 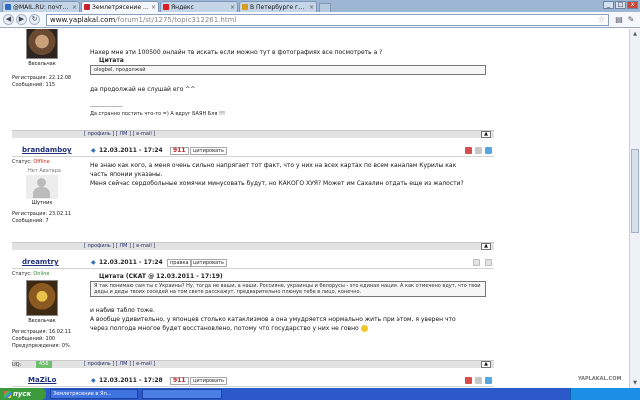 I want to click on scroll-down-arrow-icon: ▼, so click(x=635, y=383).